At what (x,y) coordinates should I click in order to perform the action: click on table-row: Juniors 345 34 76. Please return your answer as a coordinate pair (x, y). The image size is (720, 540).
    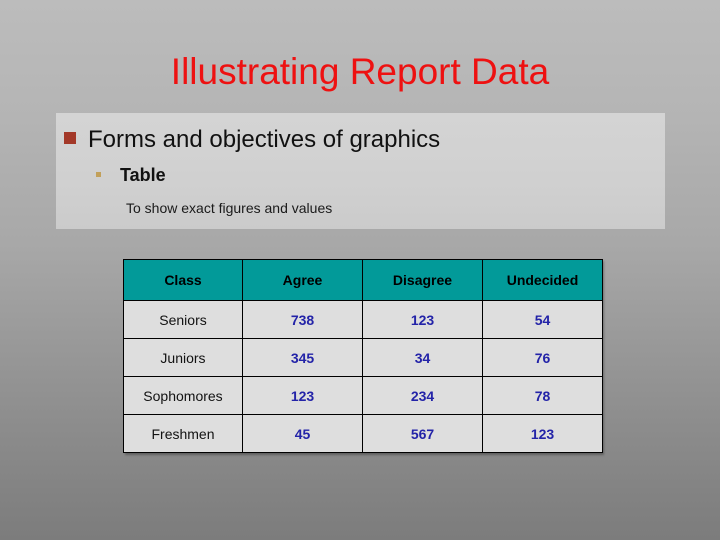
    Looking at the image, I should click on (363, 357).